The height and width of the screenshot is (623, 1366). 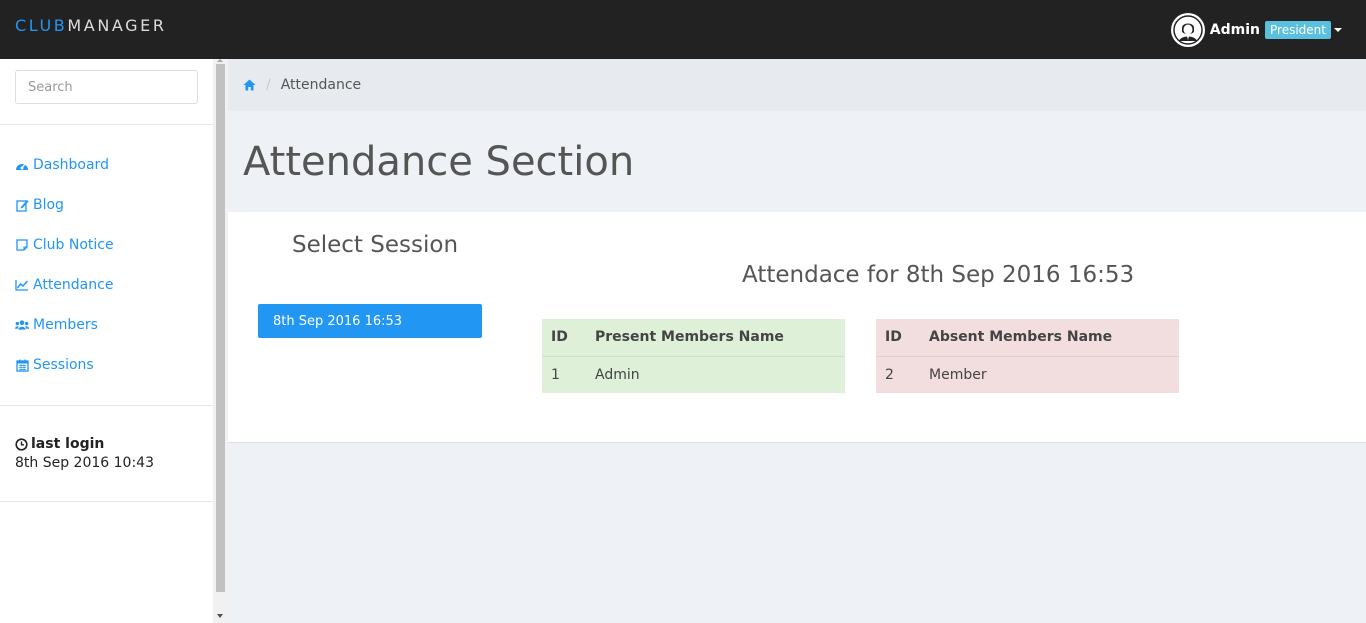 I want to click on calendar-icon, so click(x=22, y=365).